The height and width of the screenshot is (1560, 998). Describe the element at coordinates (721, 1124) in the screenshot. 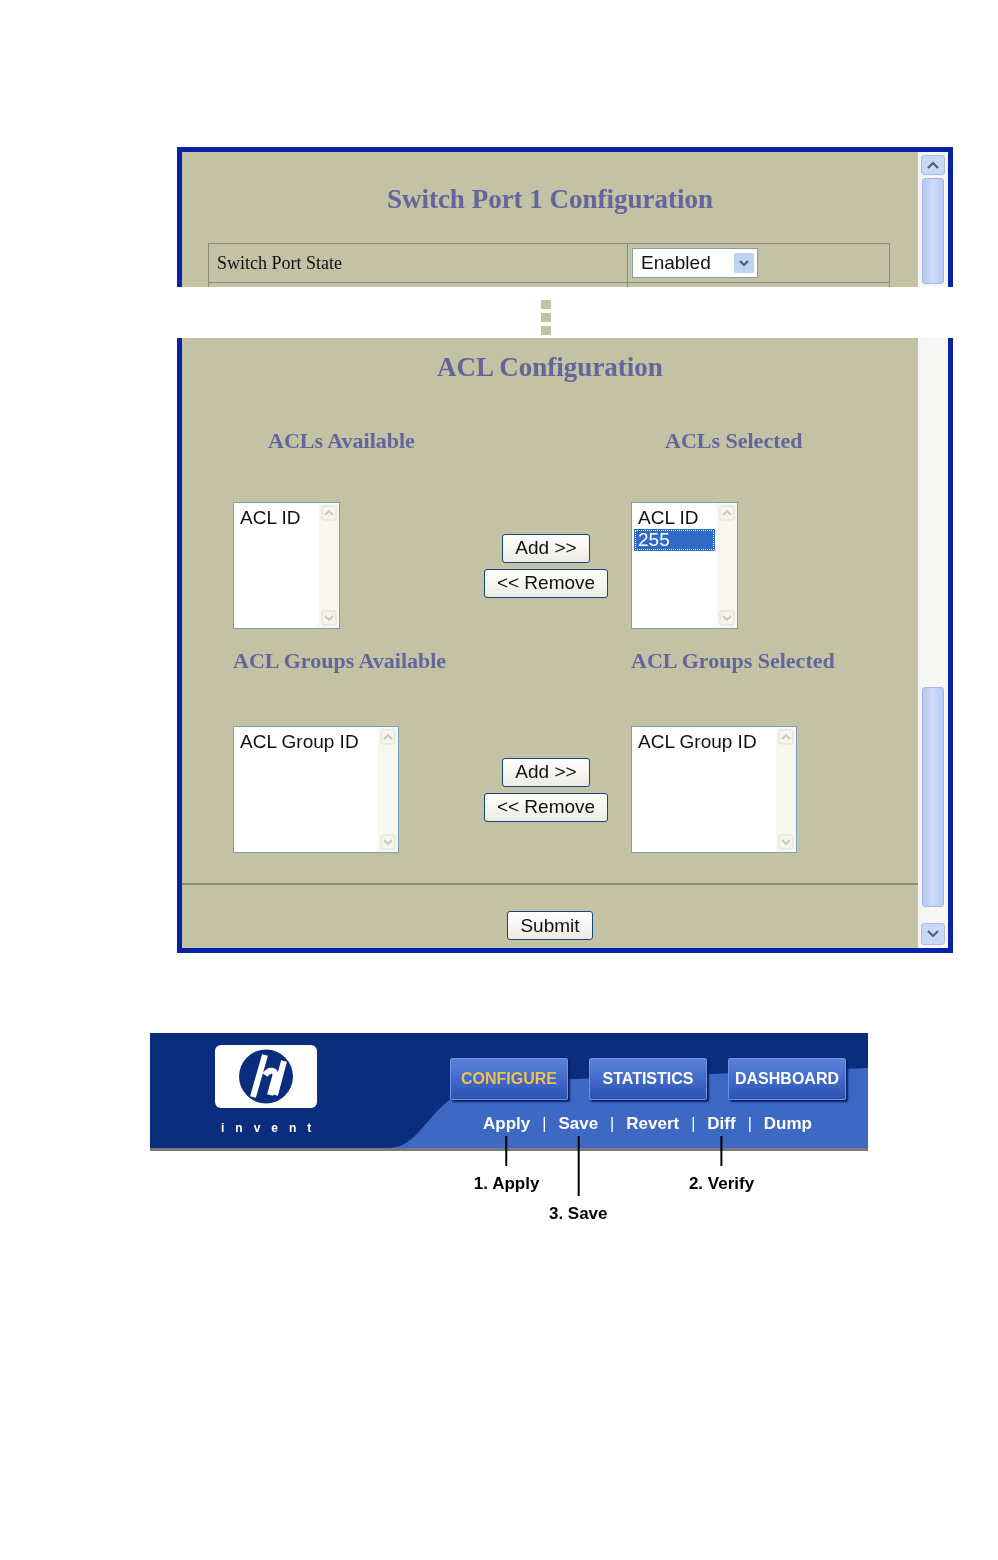

I see `nav-link: Diff` at that location.